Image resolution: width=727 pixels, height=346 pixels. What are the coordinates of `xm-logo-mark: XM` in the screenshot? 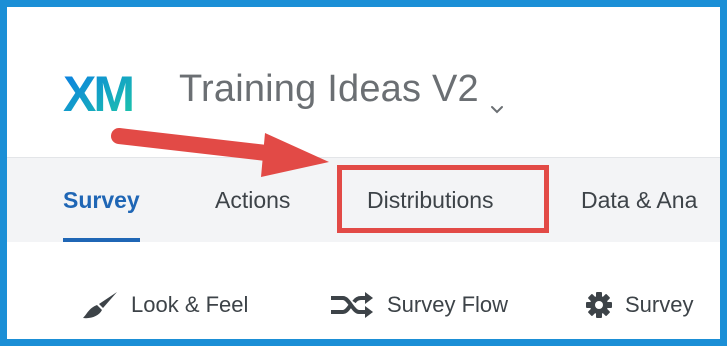 It's located at (99, 94).